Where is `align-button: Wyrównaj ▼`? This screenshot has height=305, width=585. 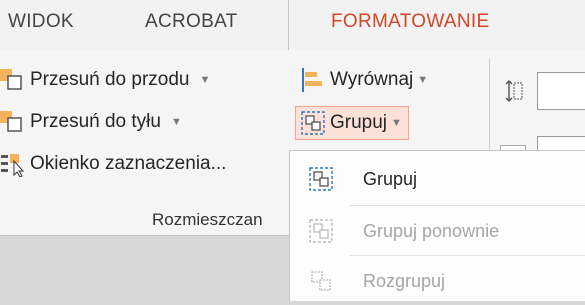 align-button: Wyrównaj ▼ is located at coordinates (364, 80).